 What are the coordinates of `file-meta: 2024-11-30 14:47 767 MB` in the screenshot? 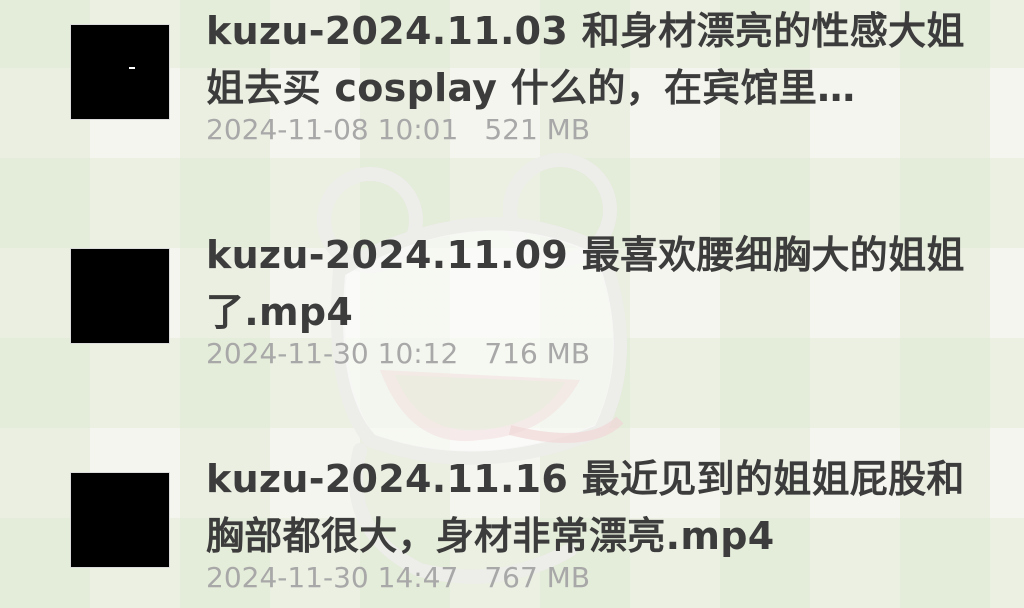 It's located at (398, 578).